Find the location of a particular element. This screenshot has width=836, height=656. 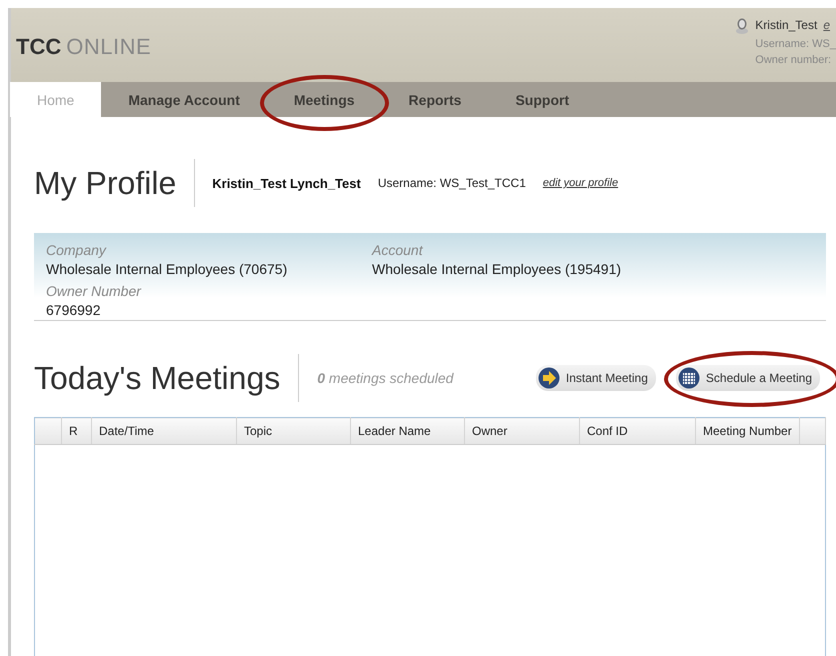

edit-link: e is located at coordinates (826, 26).